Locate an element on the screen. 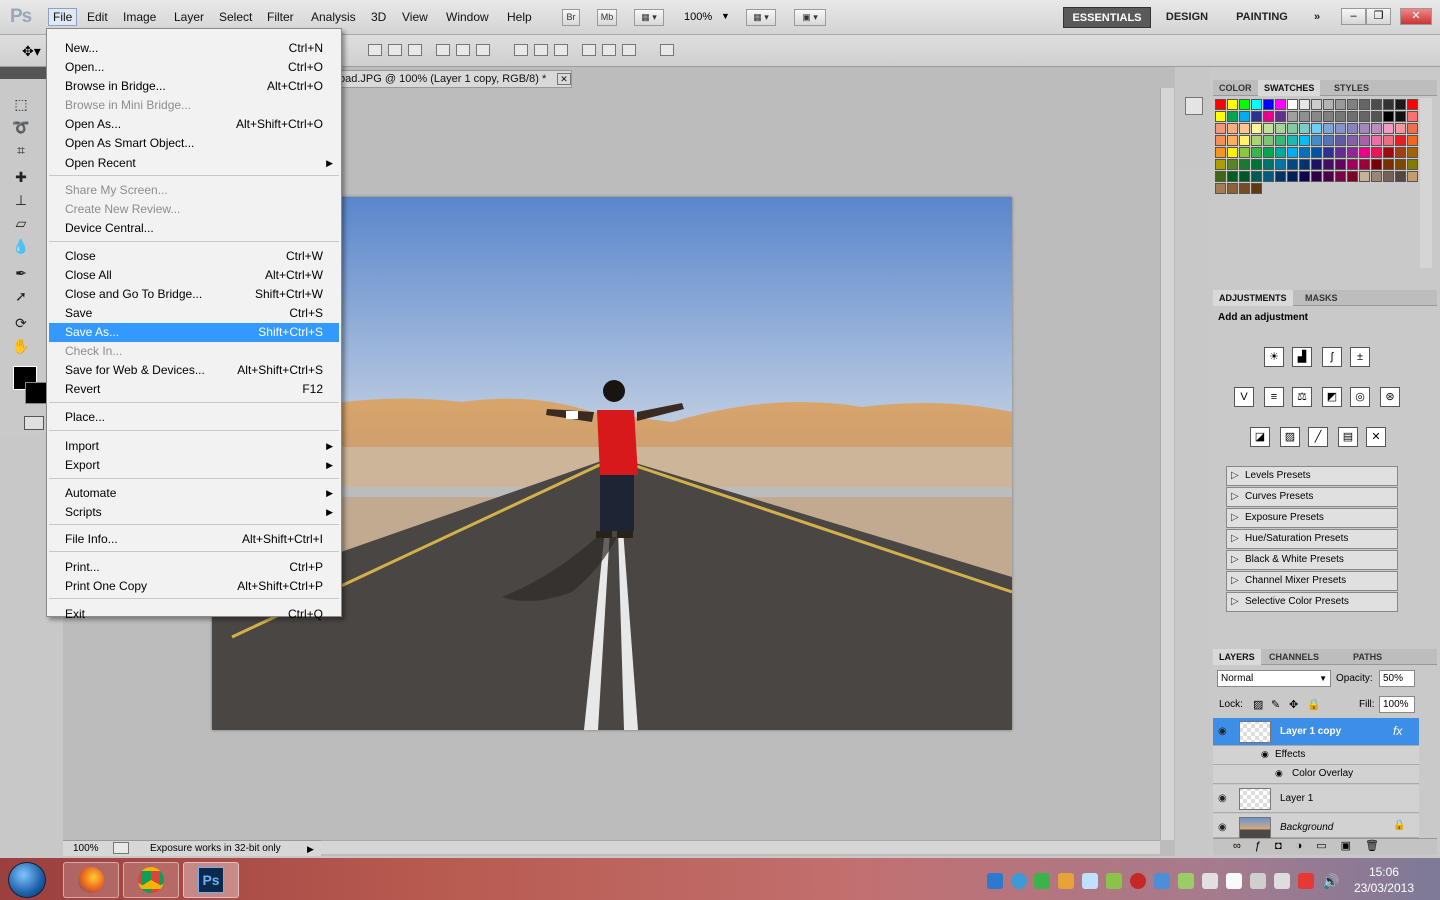 The image size is (1440, 900). tray-security-icon is located at coordinates (1138, 881).